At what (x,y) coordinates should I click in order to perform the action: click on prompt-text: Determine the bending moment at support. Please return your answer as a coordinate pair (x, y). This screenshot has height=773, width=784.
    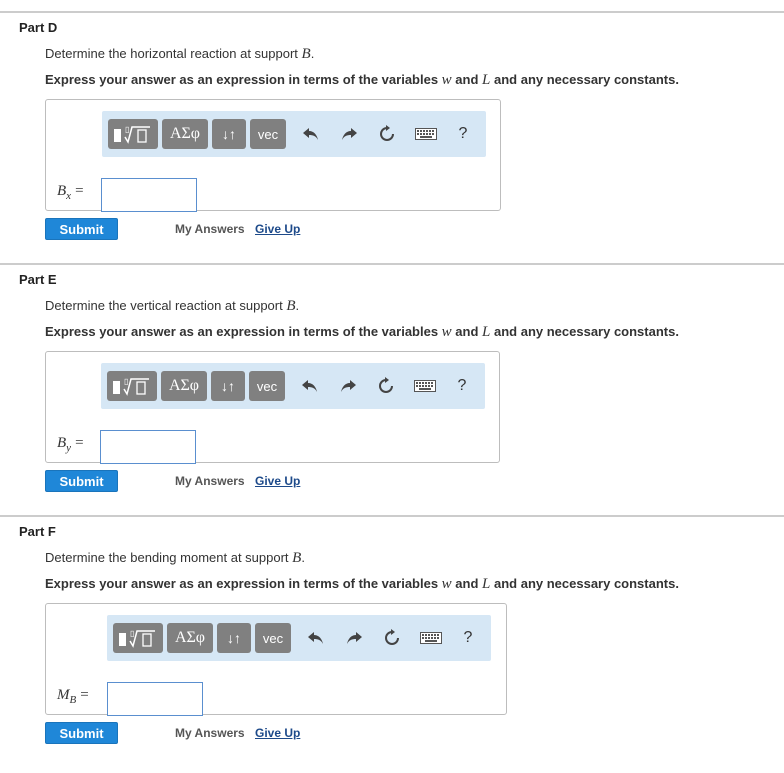
    Looking at the image, I should click on (169, 557).